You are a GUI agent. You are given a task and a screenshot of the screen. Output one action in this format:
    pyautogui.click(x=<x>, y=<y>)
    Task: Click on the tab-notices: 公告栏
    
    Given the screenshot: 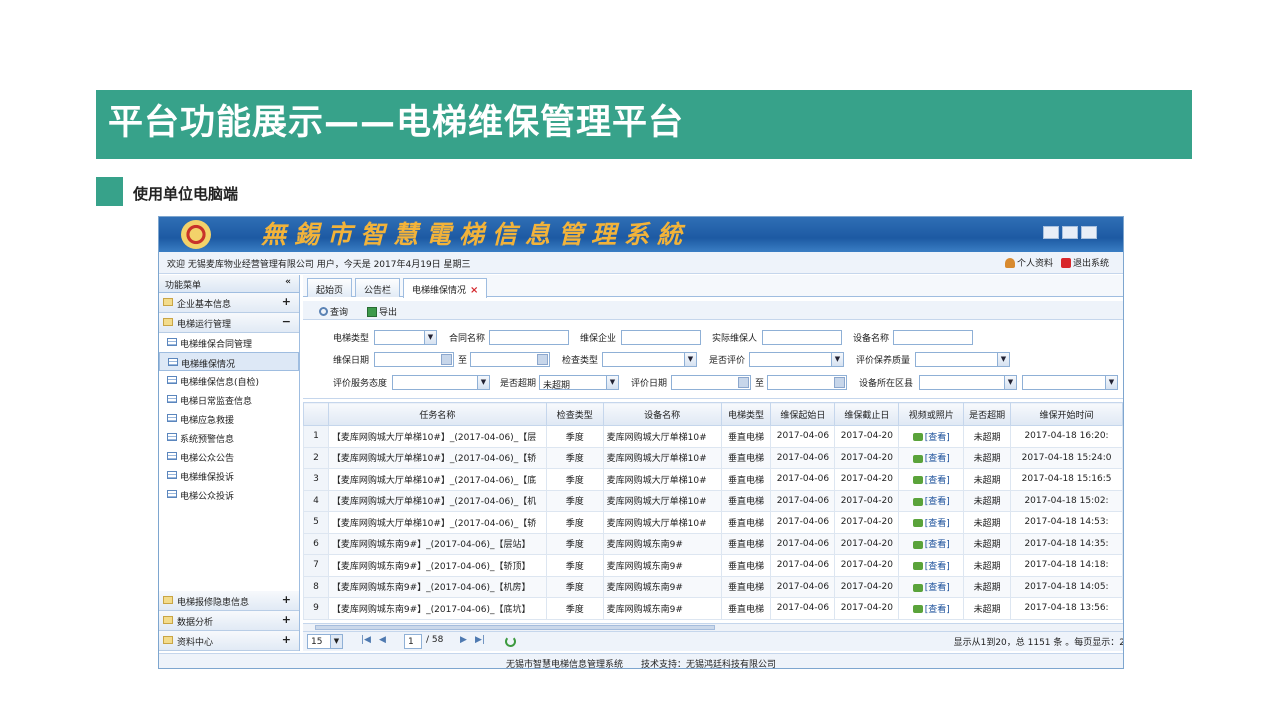 What is the action you would take?
    pyautogui.click(x=378, y=287)
    